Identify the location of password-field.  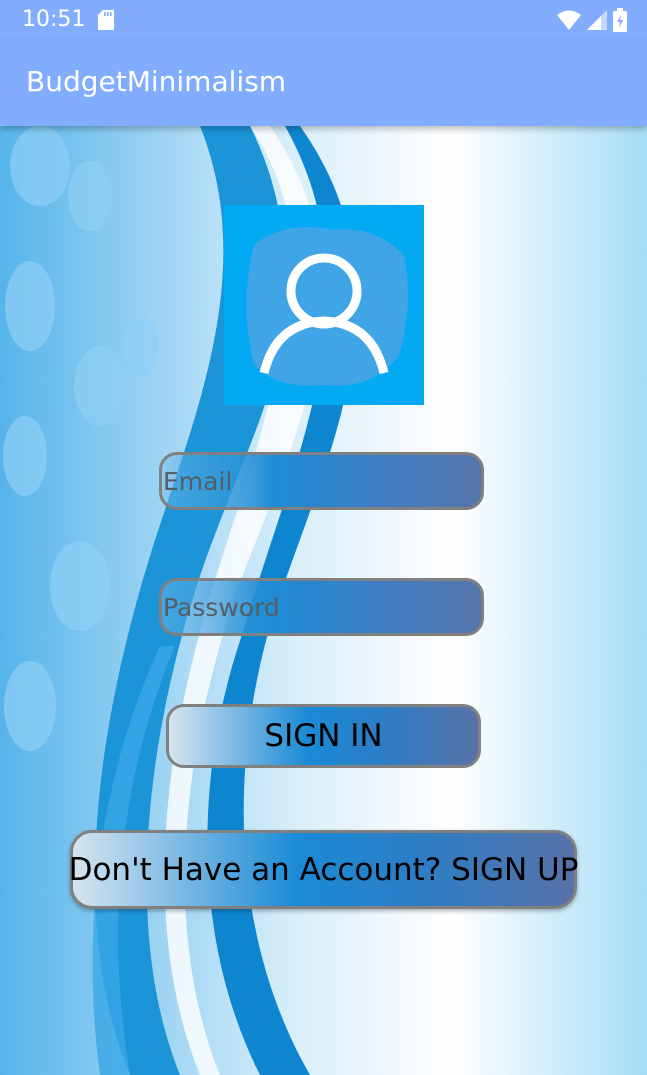
(321, 607).